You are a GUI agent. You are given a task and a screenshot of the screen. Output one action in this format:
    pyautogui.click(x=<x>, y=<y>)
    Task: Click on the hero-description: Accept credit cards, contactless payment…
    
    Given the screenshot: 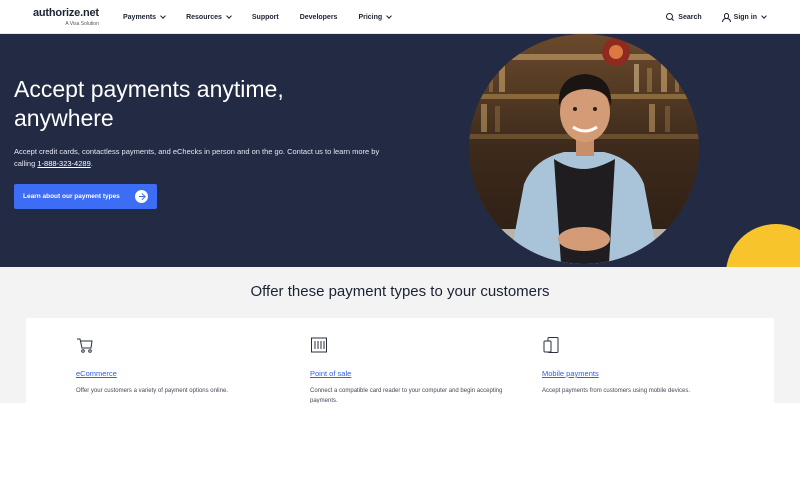 What is the action you would take?
    pyautogui.click(x=204, y=158)
    